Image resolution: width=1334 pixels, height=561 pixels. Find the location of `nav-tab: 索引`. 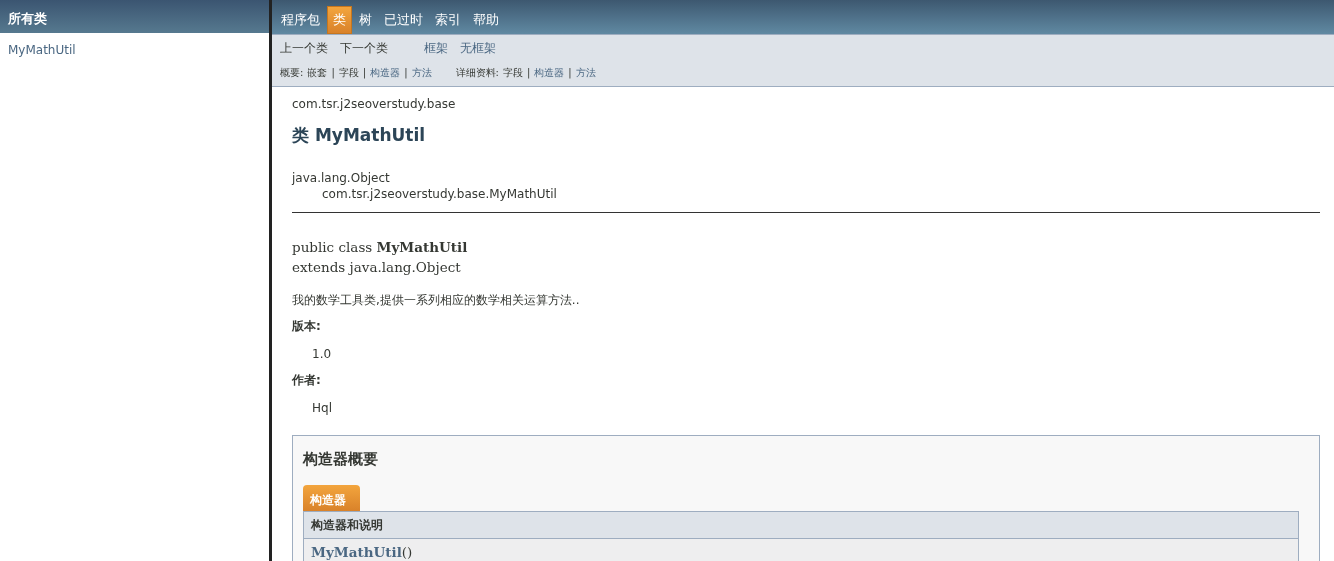

nav-tab: 索引 is located at coordinates (448, 20).